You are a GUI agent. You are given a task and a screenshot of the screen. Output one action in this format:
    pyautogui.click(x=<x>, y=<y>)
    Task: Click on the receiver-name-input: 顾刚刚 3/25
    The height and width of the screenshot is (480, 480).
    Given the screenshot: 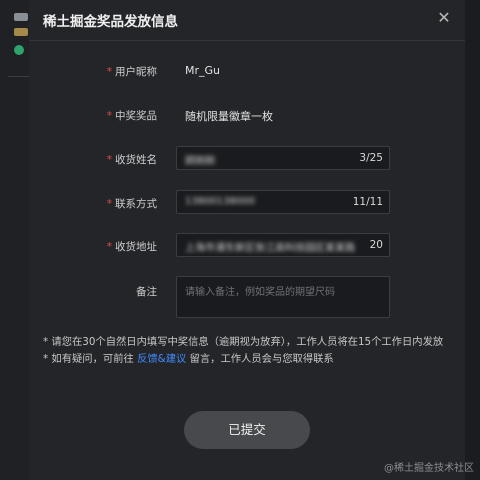 What is the action you would take?
    pyautogui.click(x=283, y=158)
    